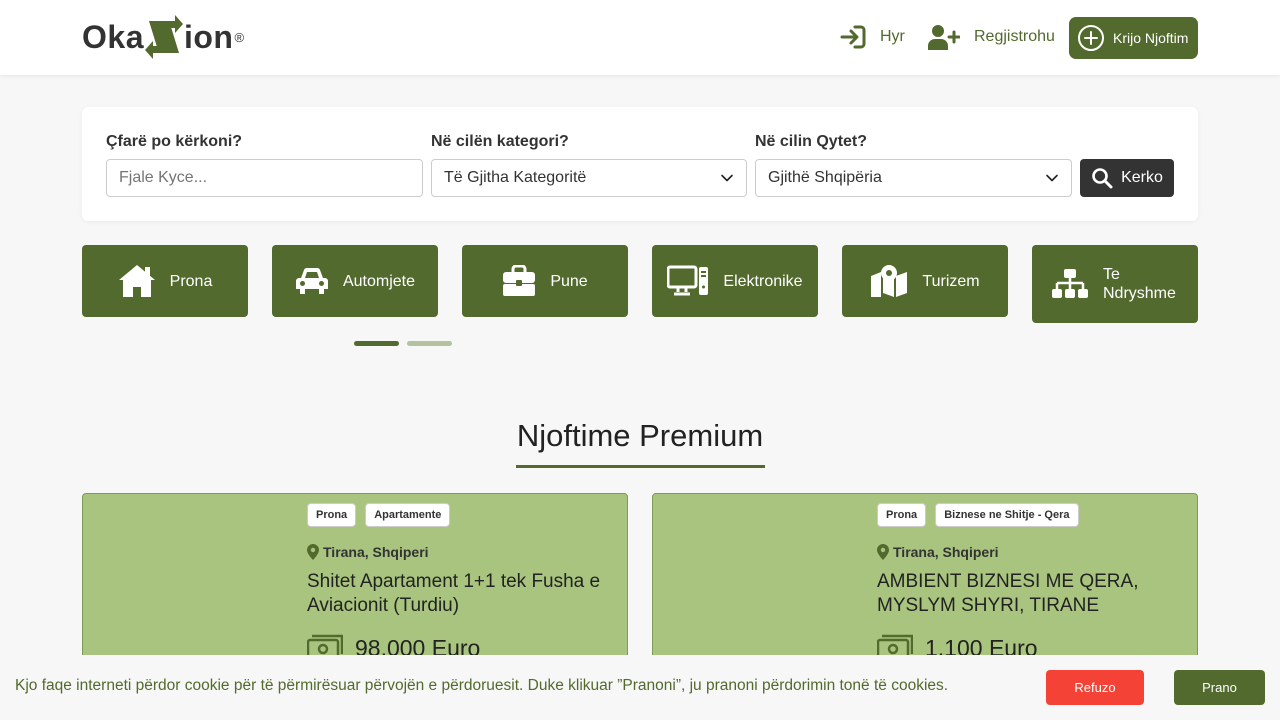  I want to click on registered-mark: ®, so click(239, 37).